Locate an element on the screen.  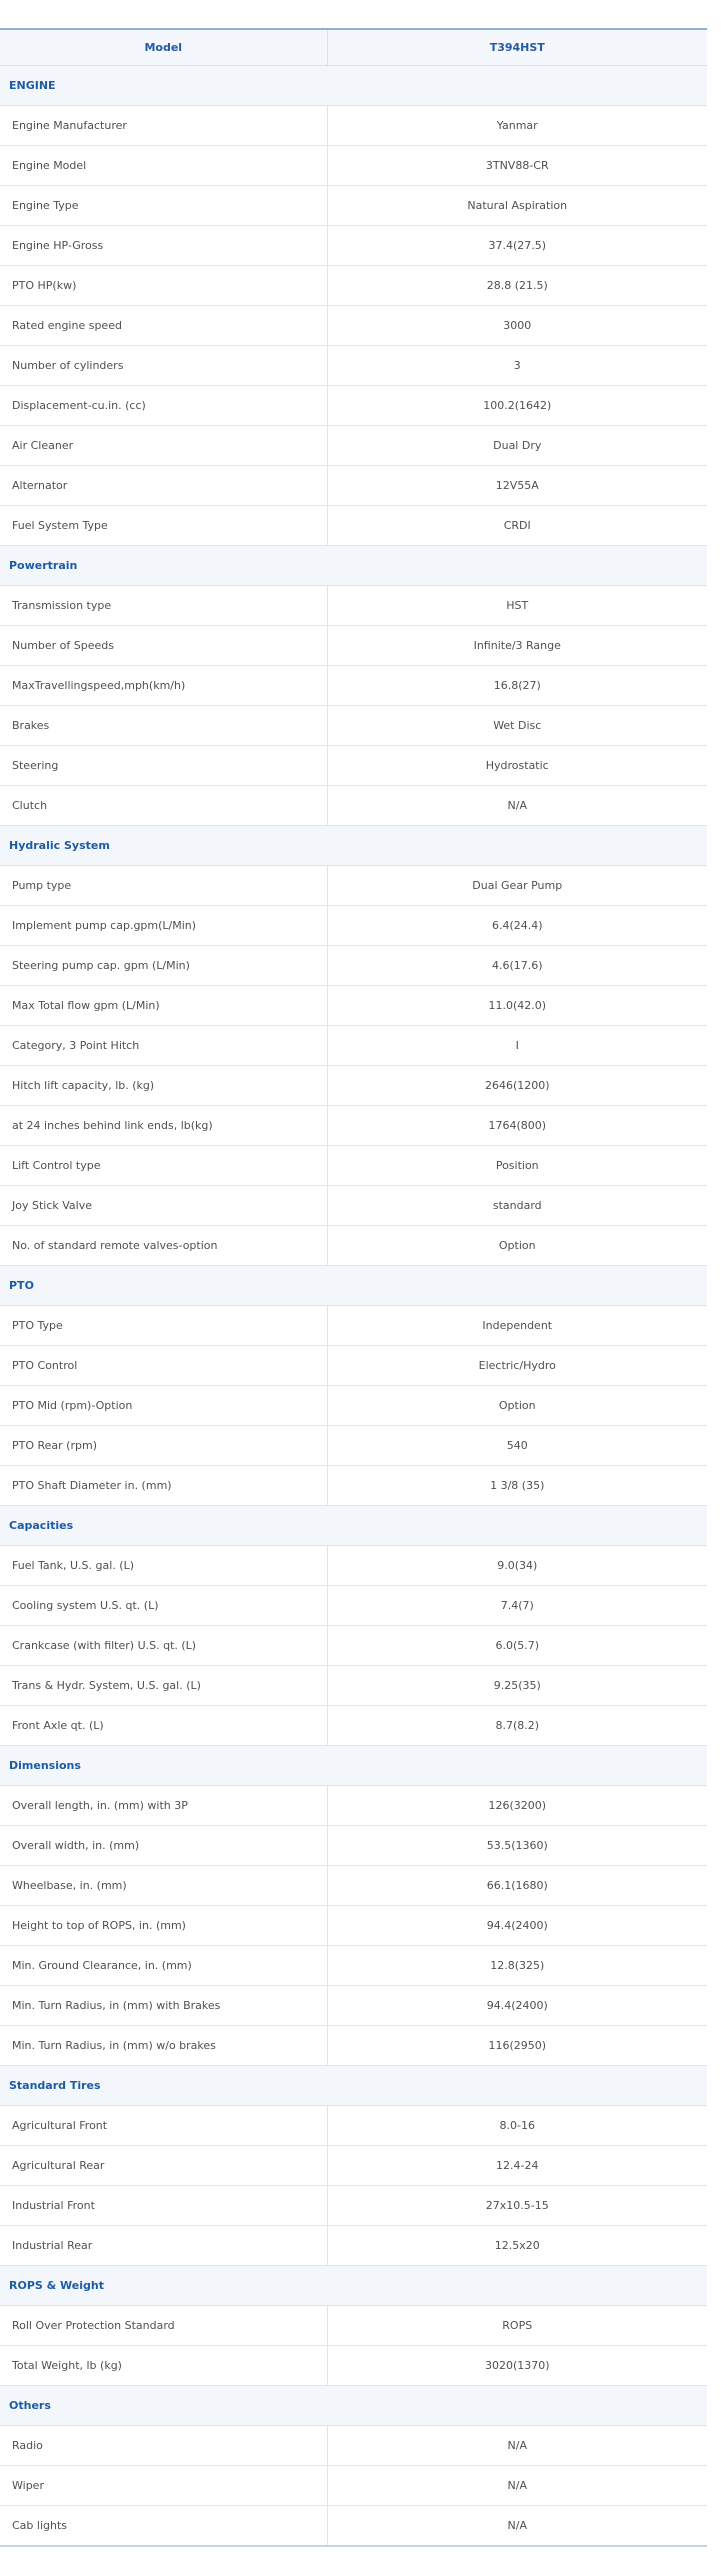
spec-label: Rated engine speed is located at coordinates (164, 325).